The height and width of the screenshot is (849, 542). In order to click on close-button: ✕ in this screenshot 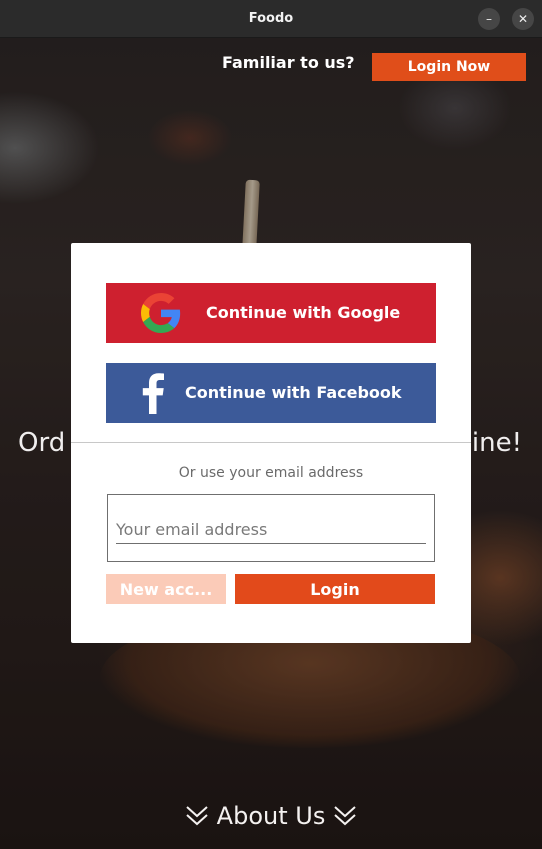, I will do `click(523, 19)`.